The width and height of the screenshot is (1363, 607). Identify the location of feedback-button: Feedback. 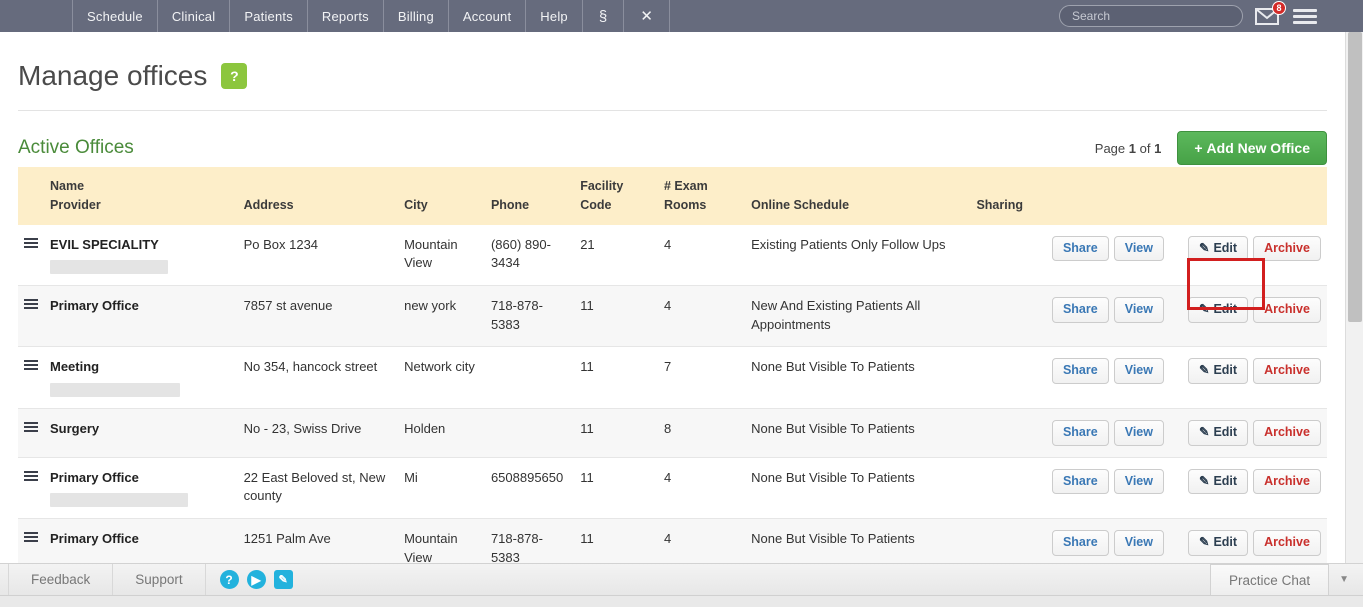
(61, 579).